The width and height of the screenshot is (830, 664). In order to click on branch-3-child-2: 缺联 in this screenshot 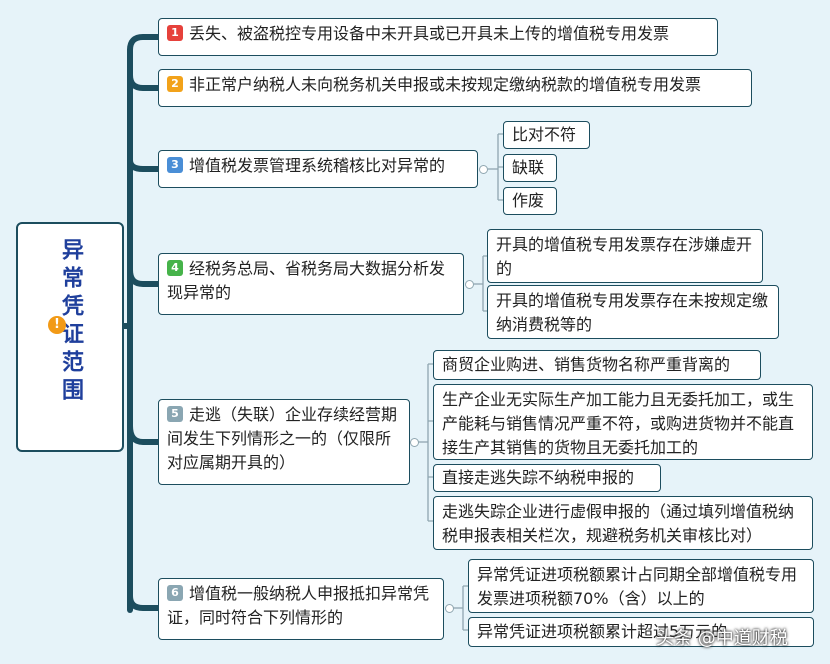, I will do `click(530, 168)`.